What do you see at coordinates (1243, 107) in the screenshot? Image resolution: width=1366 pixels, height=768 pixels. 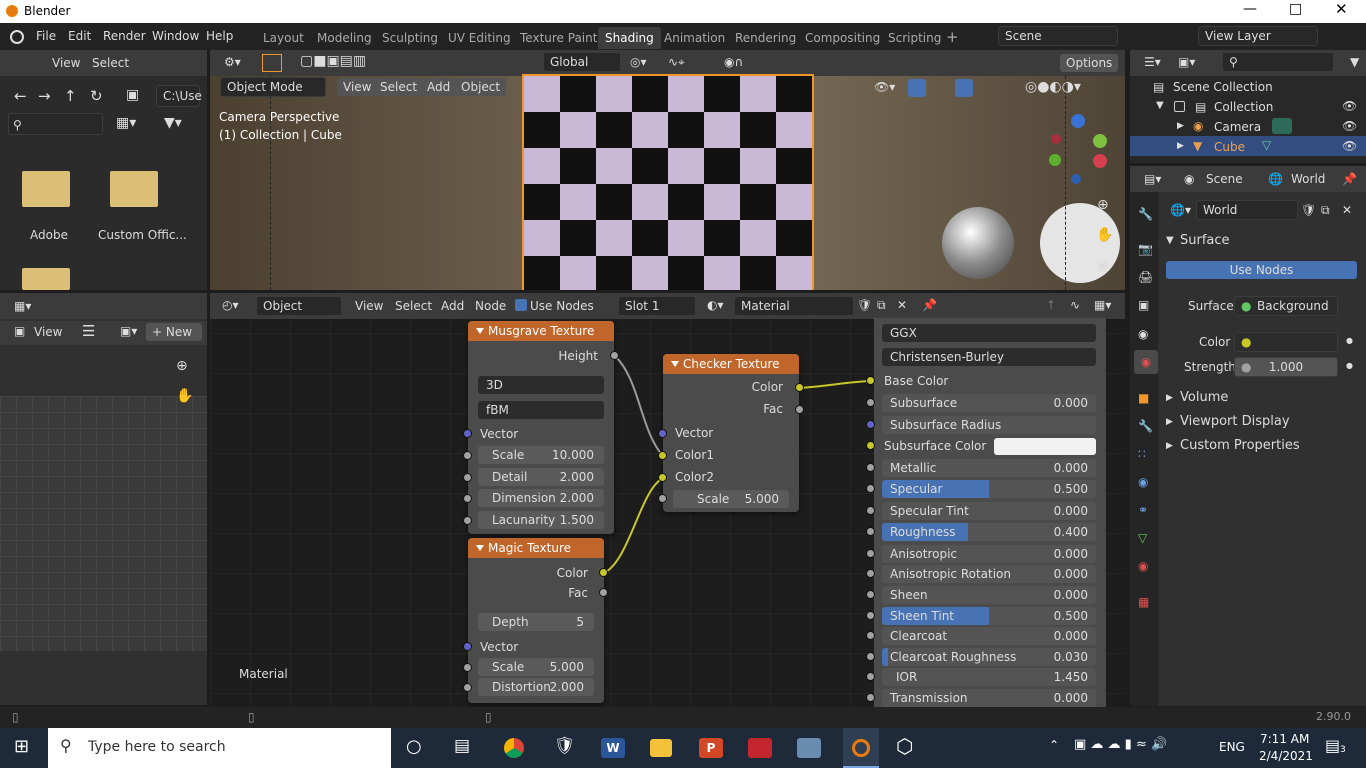 I see `collection-label: Collection` at bounding box center [1243, 107].